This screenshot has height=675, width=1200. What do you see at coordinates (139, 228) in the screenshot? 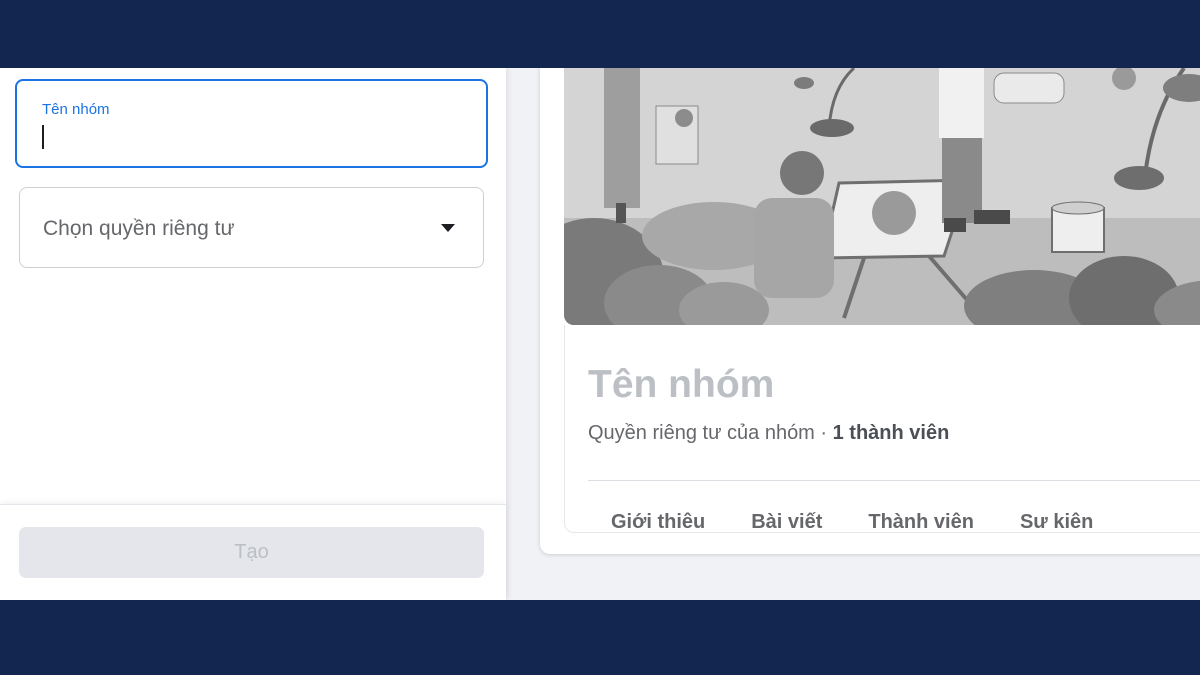
I see `privacy-select-placeholder: Chọn quyền riêng tư` at bounding box center [139, 228].